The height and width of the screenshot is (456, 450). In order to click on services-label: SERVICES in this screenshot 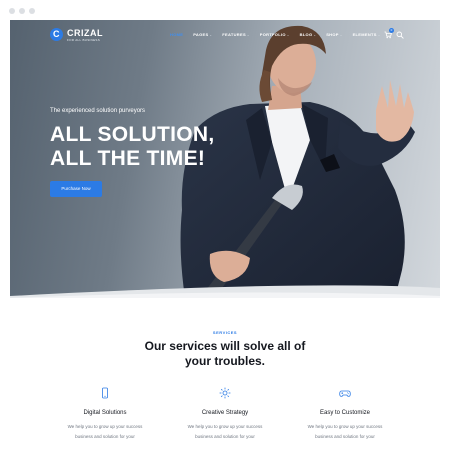, I will do `click(225, 332)`.